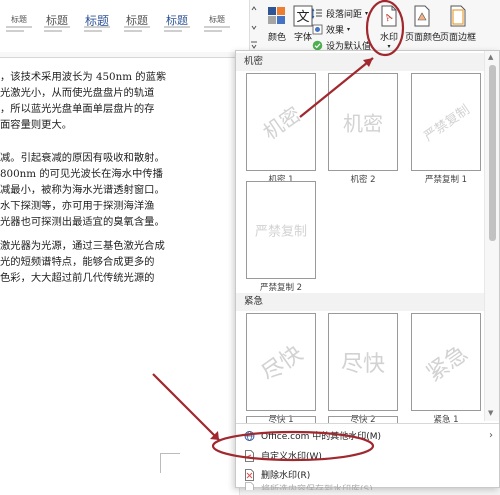 This screenshot has height=495, width=500. What do you see at coordinates (82, 158) in the screenshot?
I see `text-line: 减。引起衰减的原因有吸收和散射。` at bounding box center [82, 158].